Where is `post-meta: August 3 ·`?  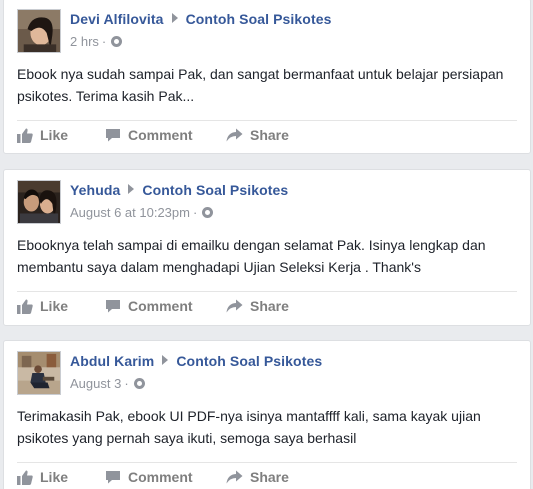 post-meta: August 3 · is located at coordinates (107, 383).